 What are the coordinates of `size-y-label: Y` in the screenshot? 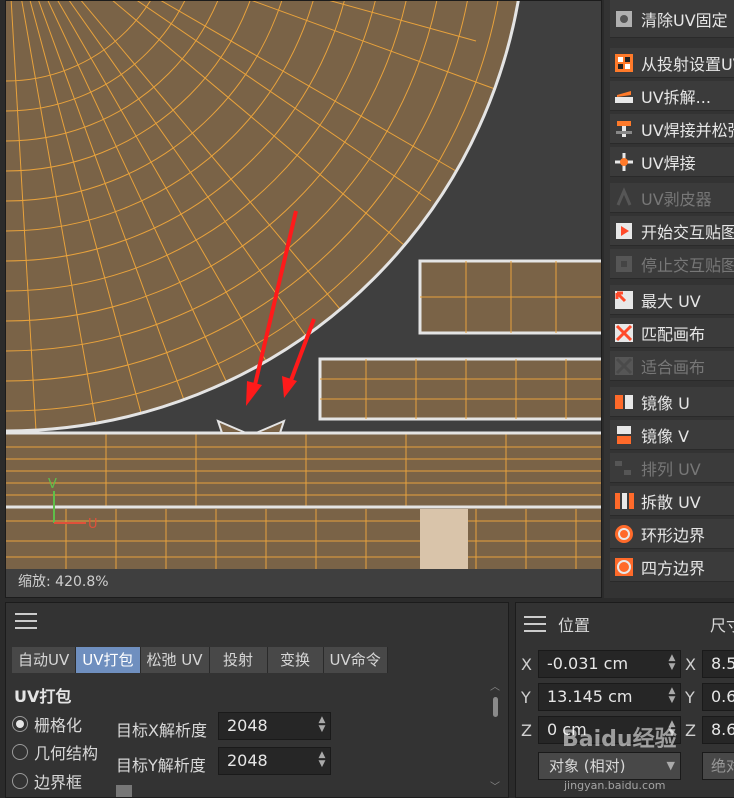 It's located at (690, 697).